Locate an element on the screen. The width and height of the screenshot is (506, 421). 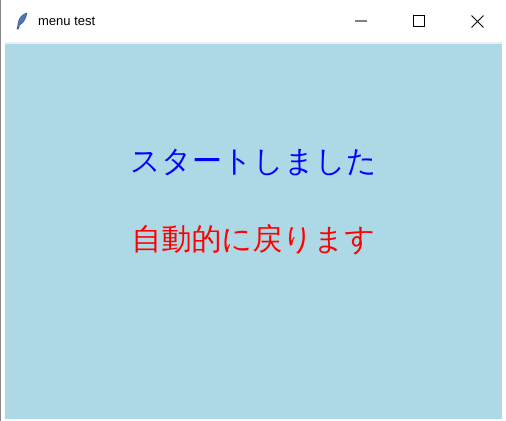
feather-icon is located at coordinates (22, 21).